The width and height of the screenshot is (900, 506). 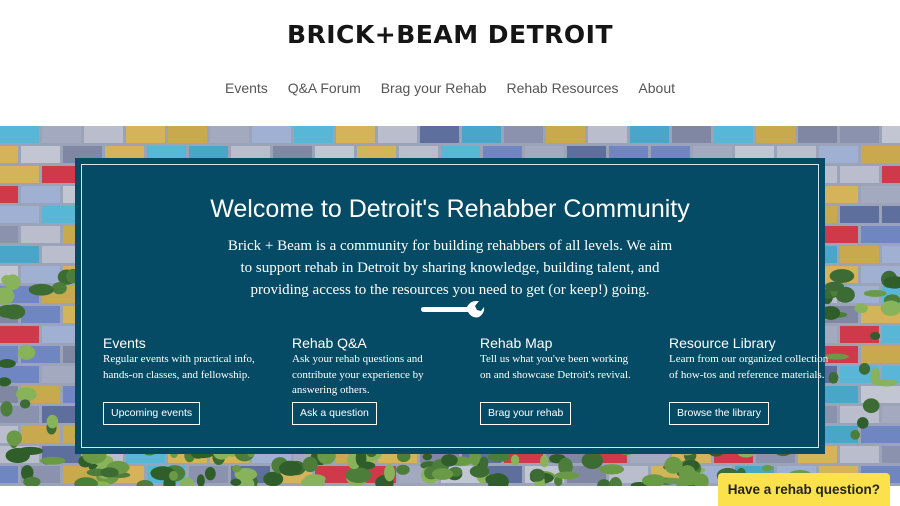 I want to click on nav-item-rehab-resources: Rehab Resources, so click(x=562, y=88).